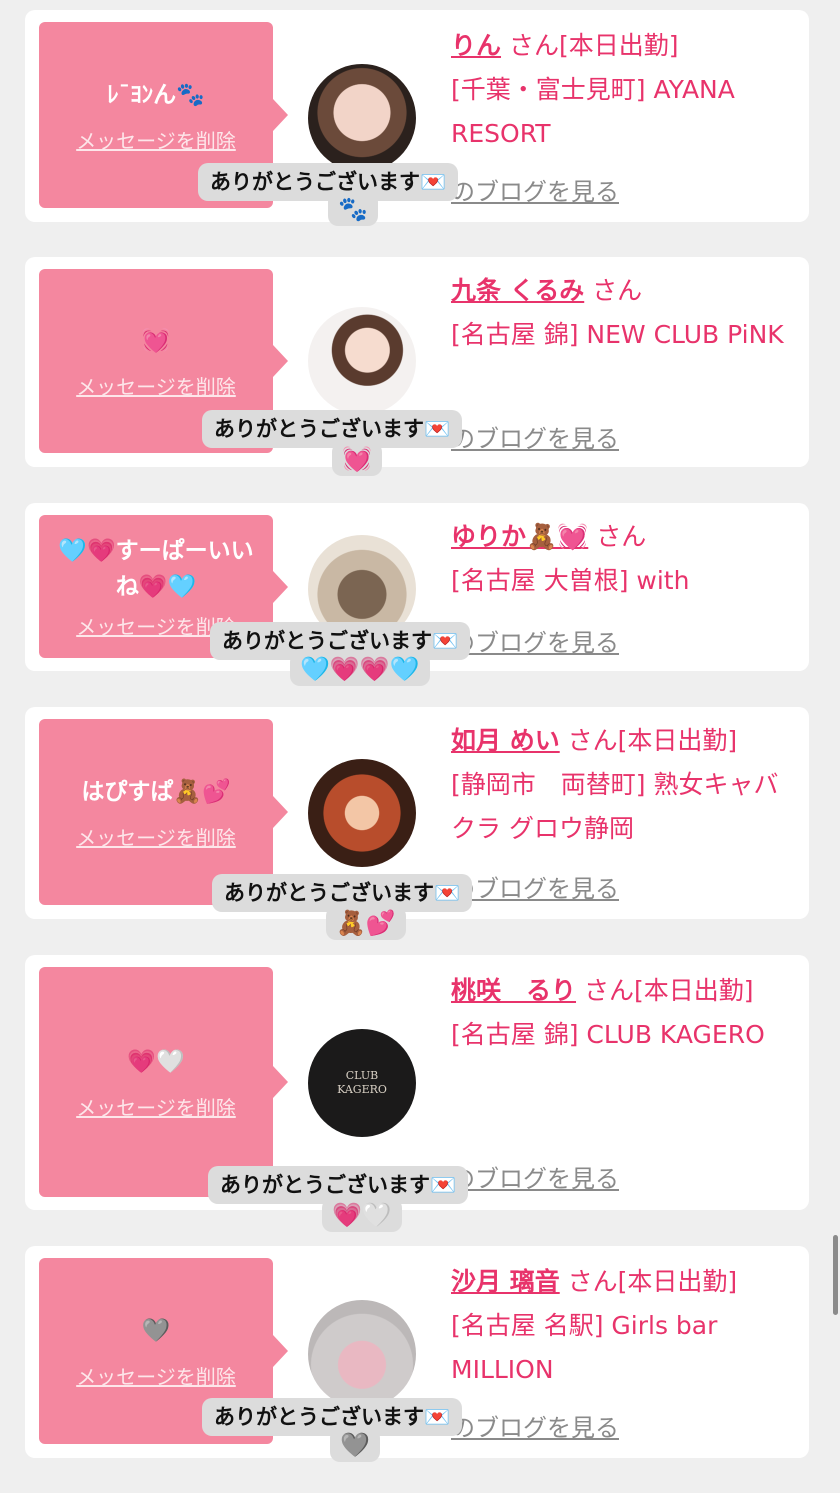 Image resolution: width=840 pixels, height=1493 pixels. What do you see at coordinates (156, 569) in the screenshot?
I see `message-text: 🩵💗すーぱーいいね💗🩵` at bounding box center [156, 569].